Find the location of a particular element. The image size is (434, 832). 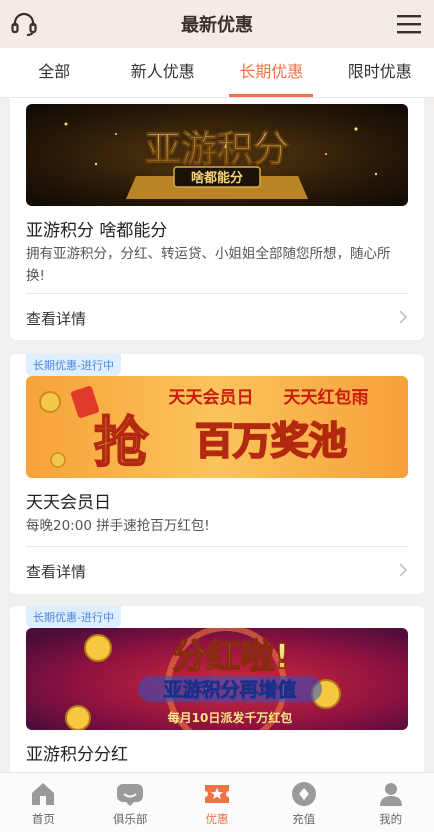

promo-title: 亚游积分 啥都能分 is located at coordinates (97, 231).